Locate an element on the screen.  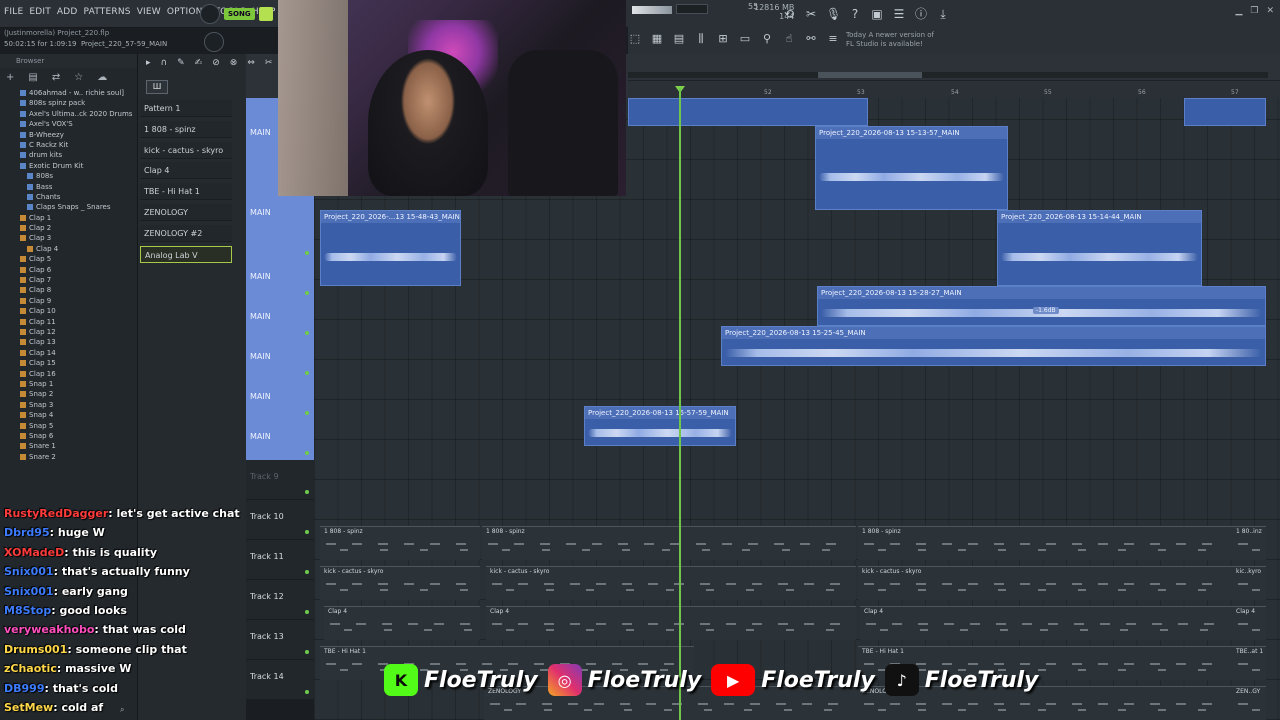
browser-item: 406ahmad - w.. richie soul] is located at coordinates (70, 93).